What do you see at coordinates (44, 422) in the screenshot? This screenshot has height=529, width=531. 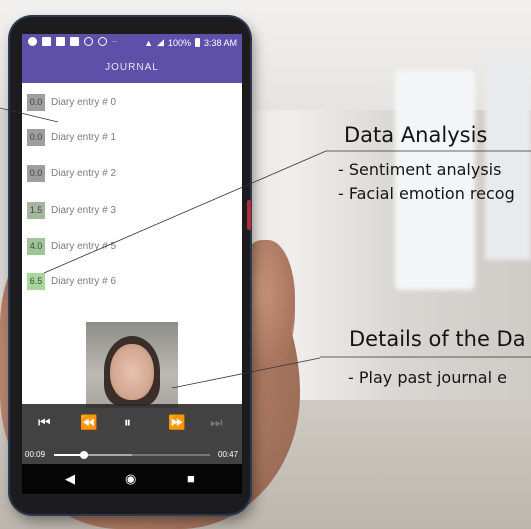 I see `skip-previous-icon: ⏮` at bounding box center [44, 422].